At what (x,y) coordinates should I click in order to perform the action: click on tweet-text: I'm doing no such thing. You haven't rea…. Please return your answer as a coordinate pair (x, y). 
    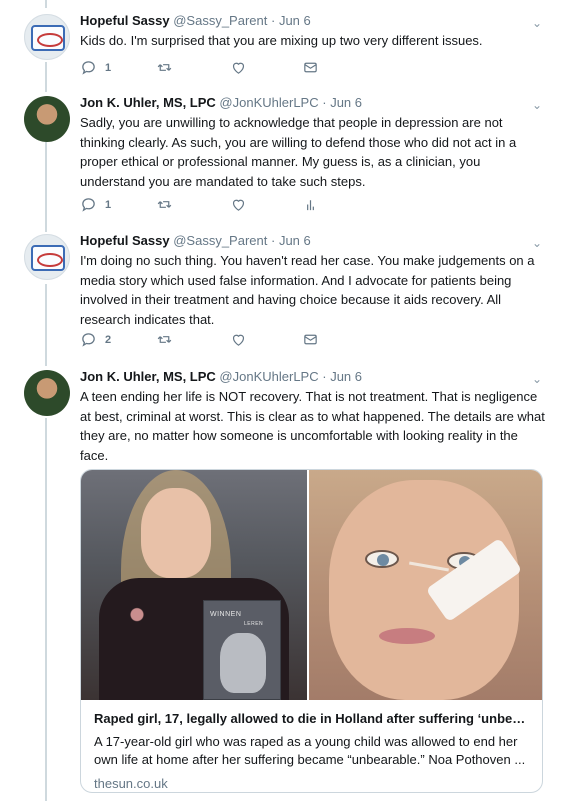
    Looking at the image, I should click on (307, 290).